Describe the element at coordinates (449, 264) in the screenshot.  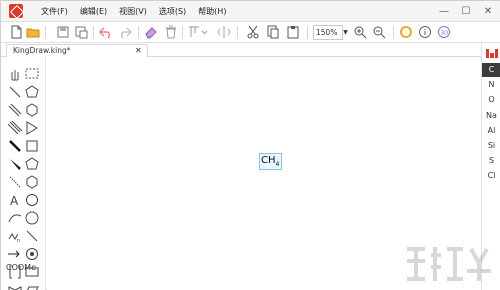
I see `site-watermark-logo` at that location.